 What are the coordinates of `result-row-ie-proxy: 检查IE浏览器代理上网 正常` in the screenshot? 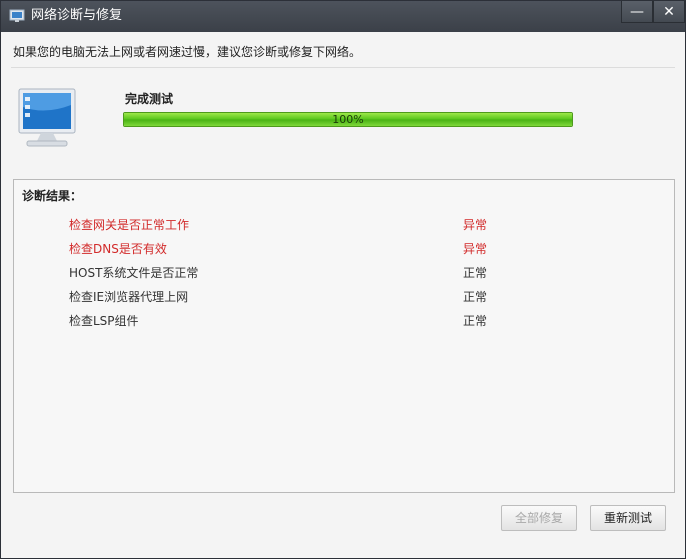 It's located at (309, 297).